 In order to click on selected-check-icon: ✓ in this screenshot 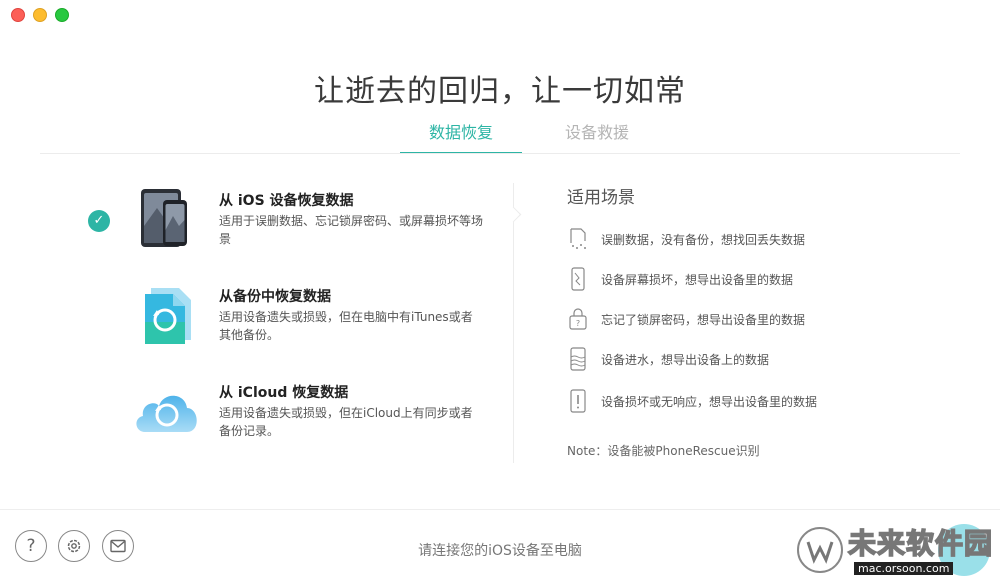, I will do `click(99, 221)`.